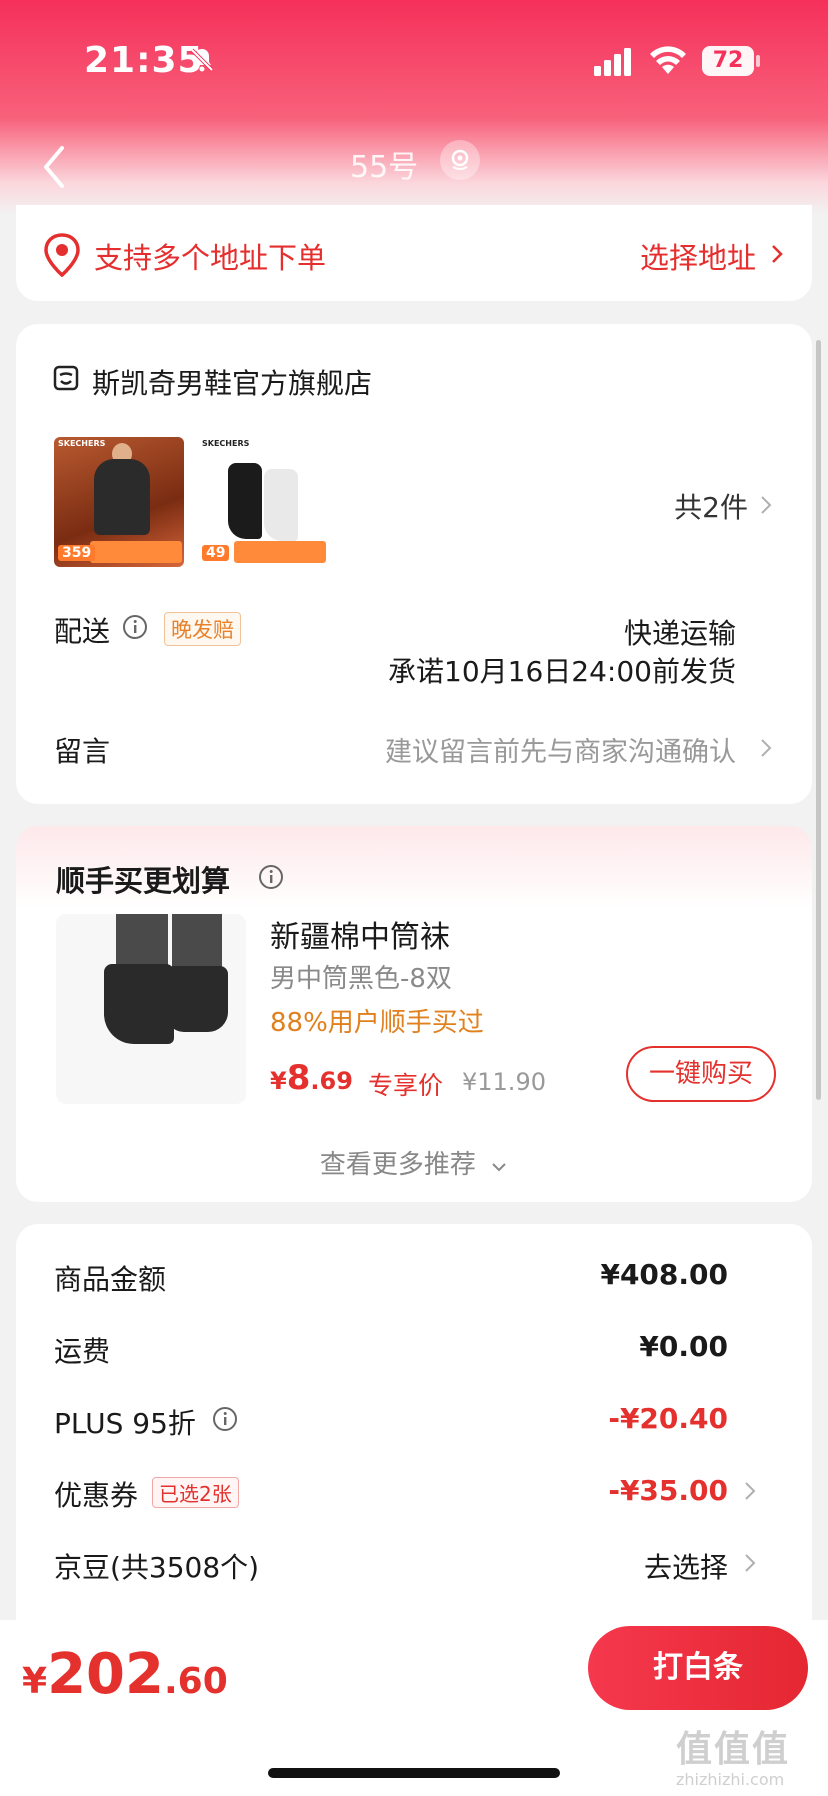  Describe the element at coordinates (391, 1421) in the screenshot. I see `plus-discount-row: PLUS 95折 -¥20.40` at that location.